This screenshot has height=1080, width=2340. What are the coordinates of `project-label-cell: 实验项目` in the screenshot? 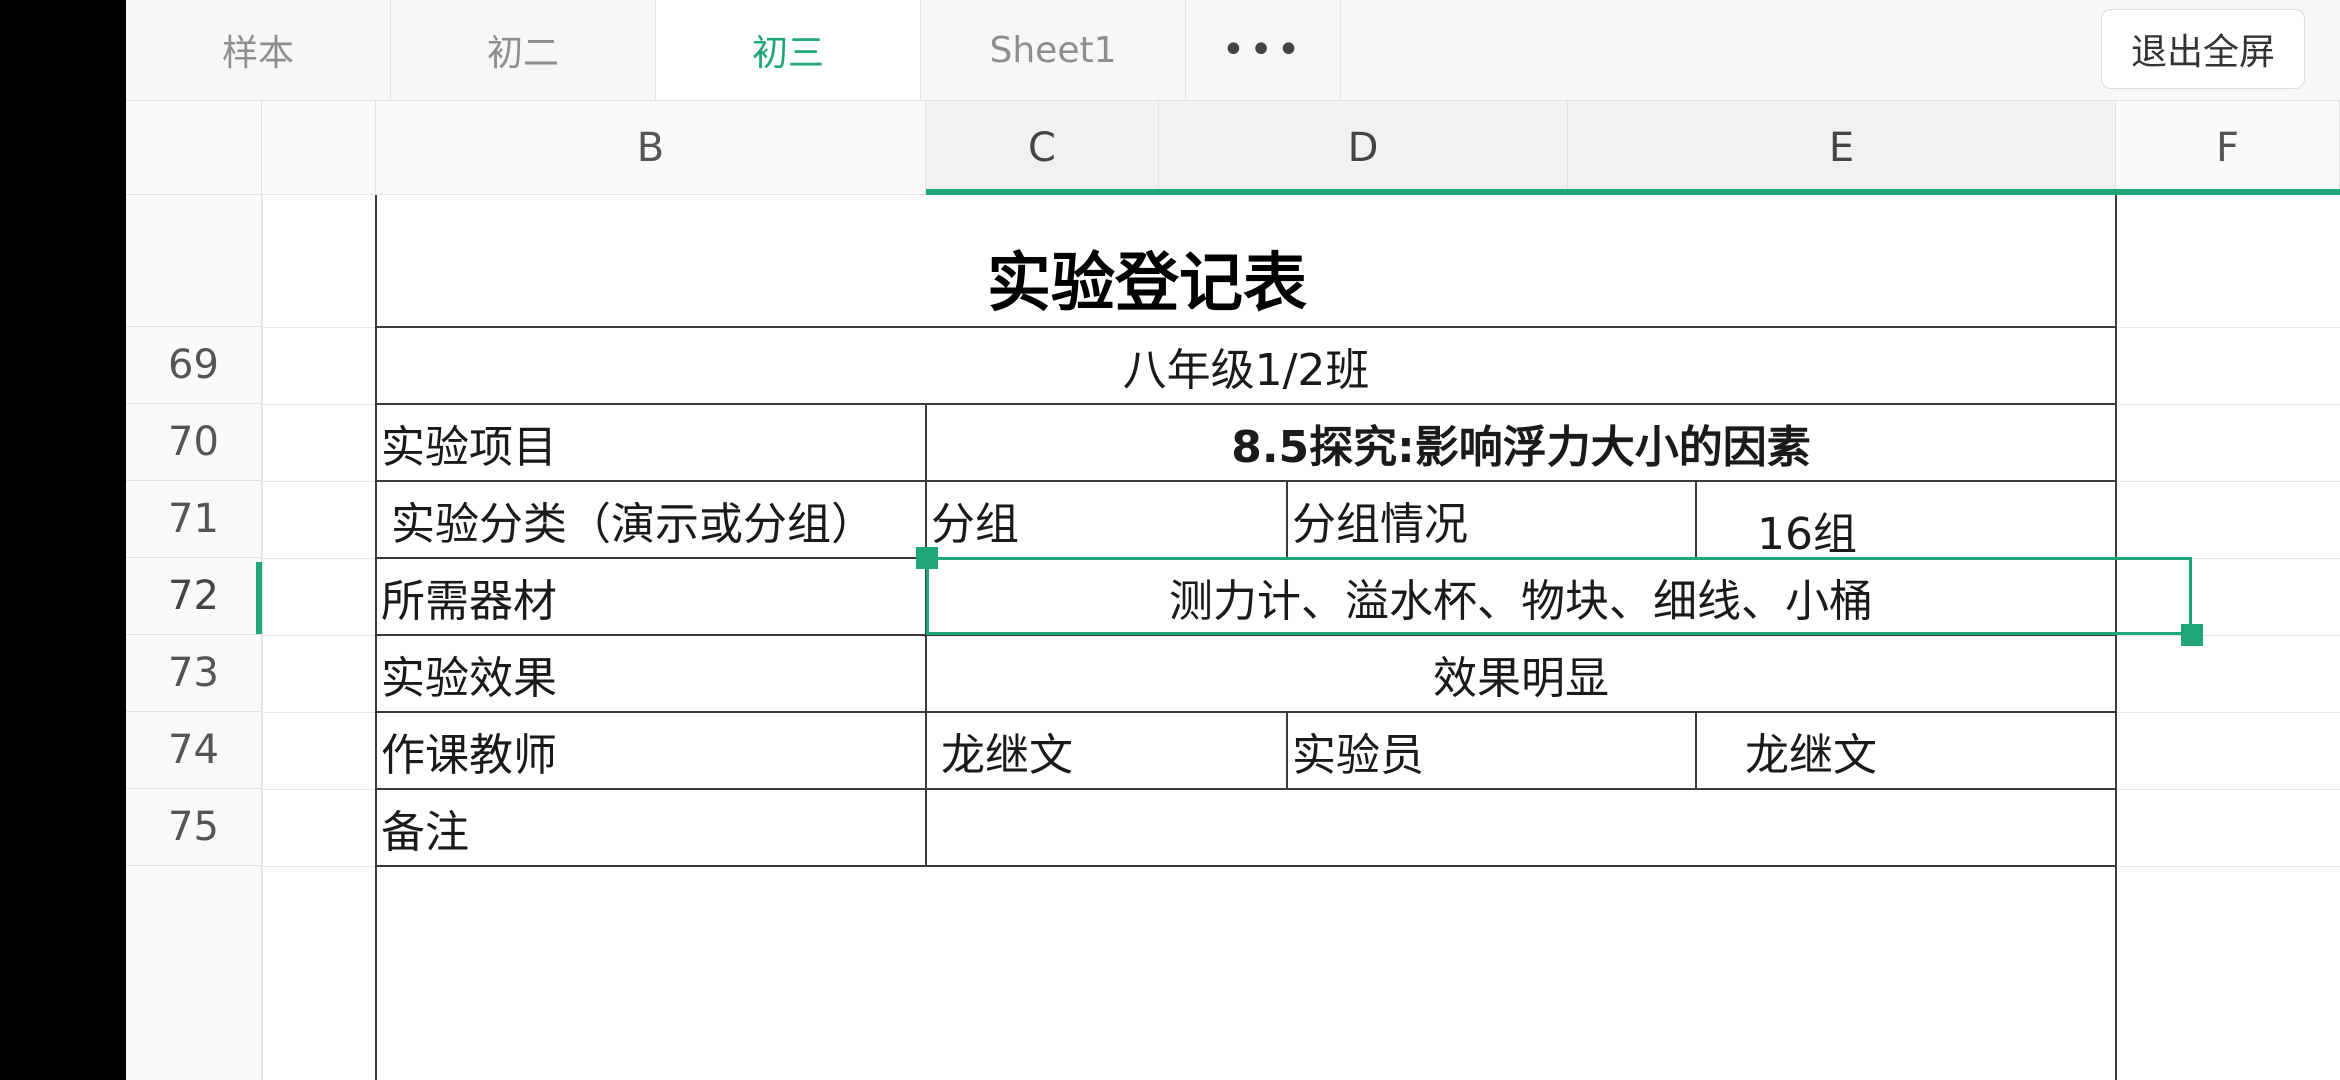 It's located at (651, 442).